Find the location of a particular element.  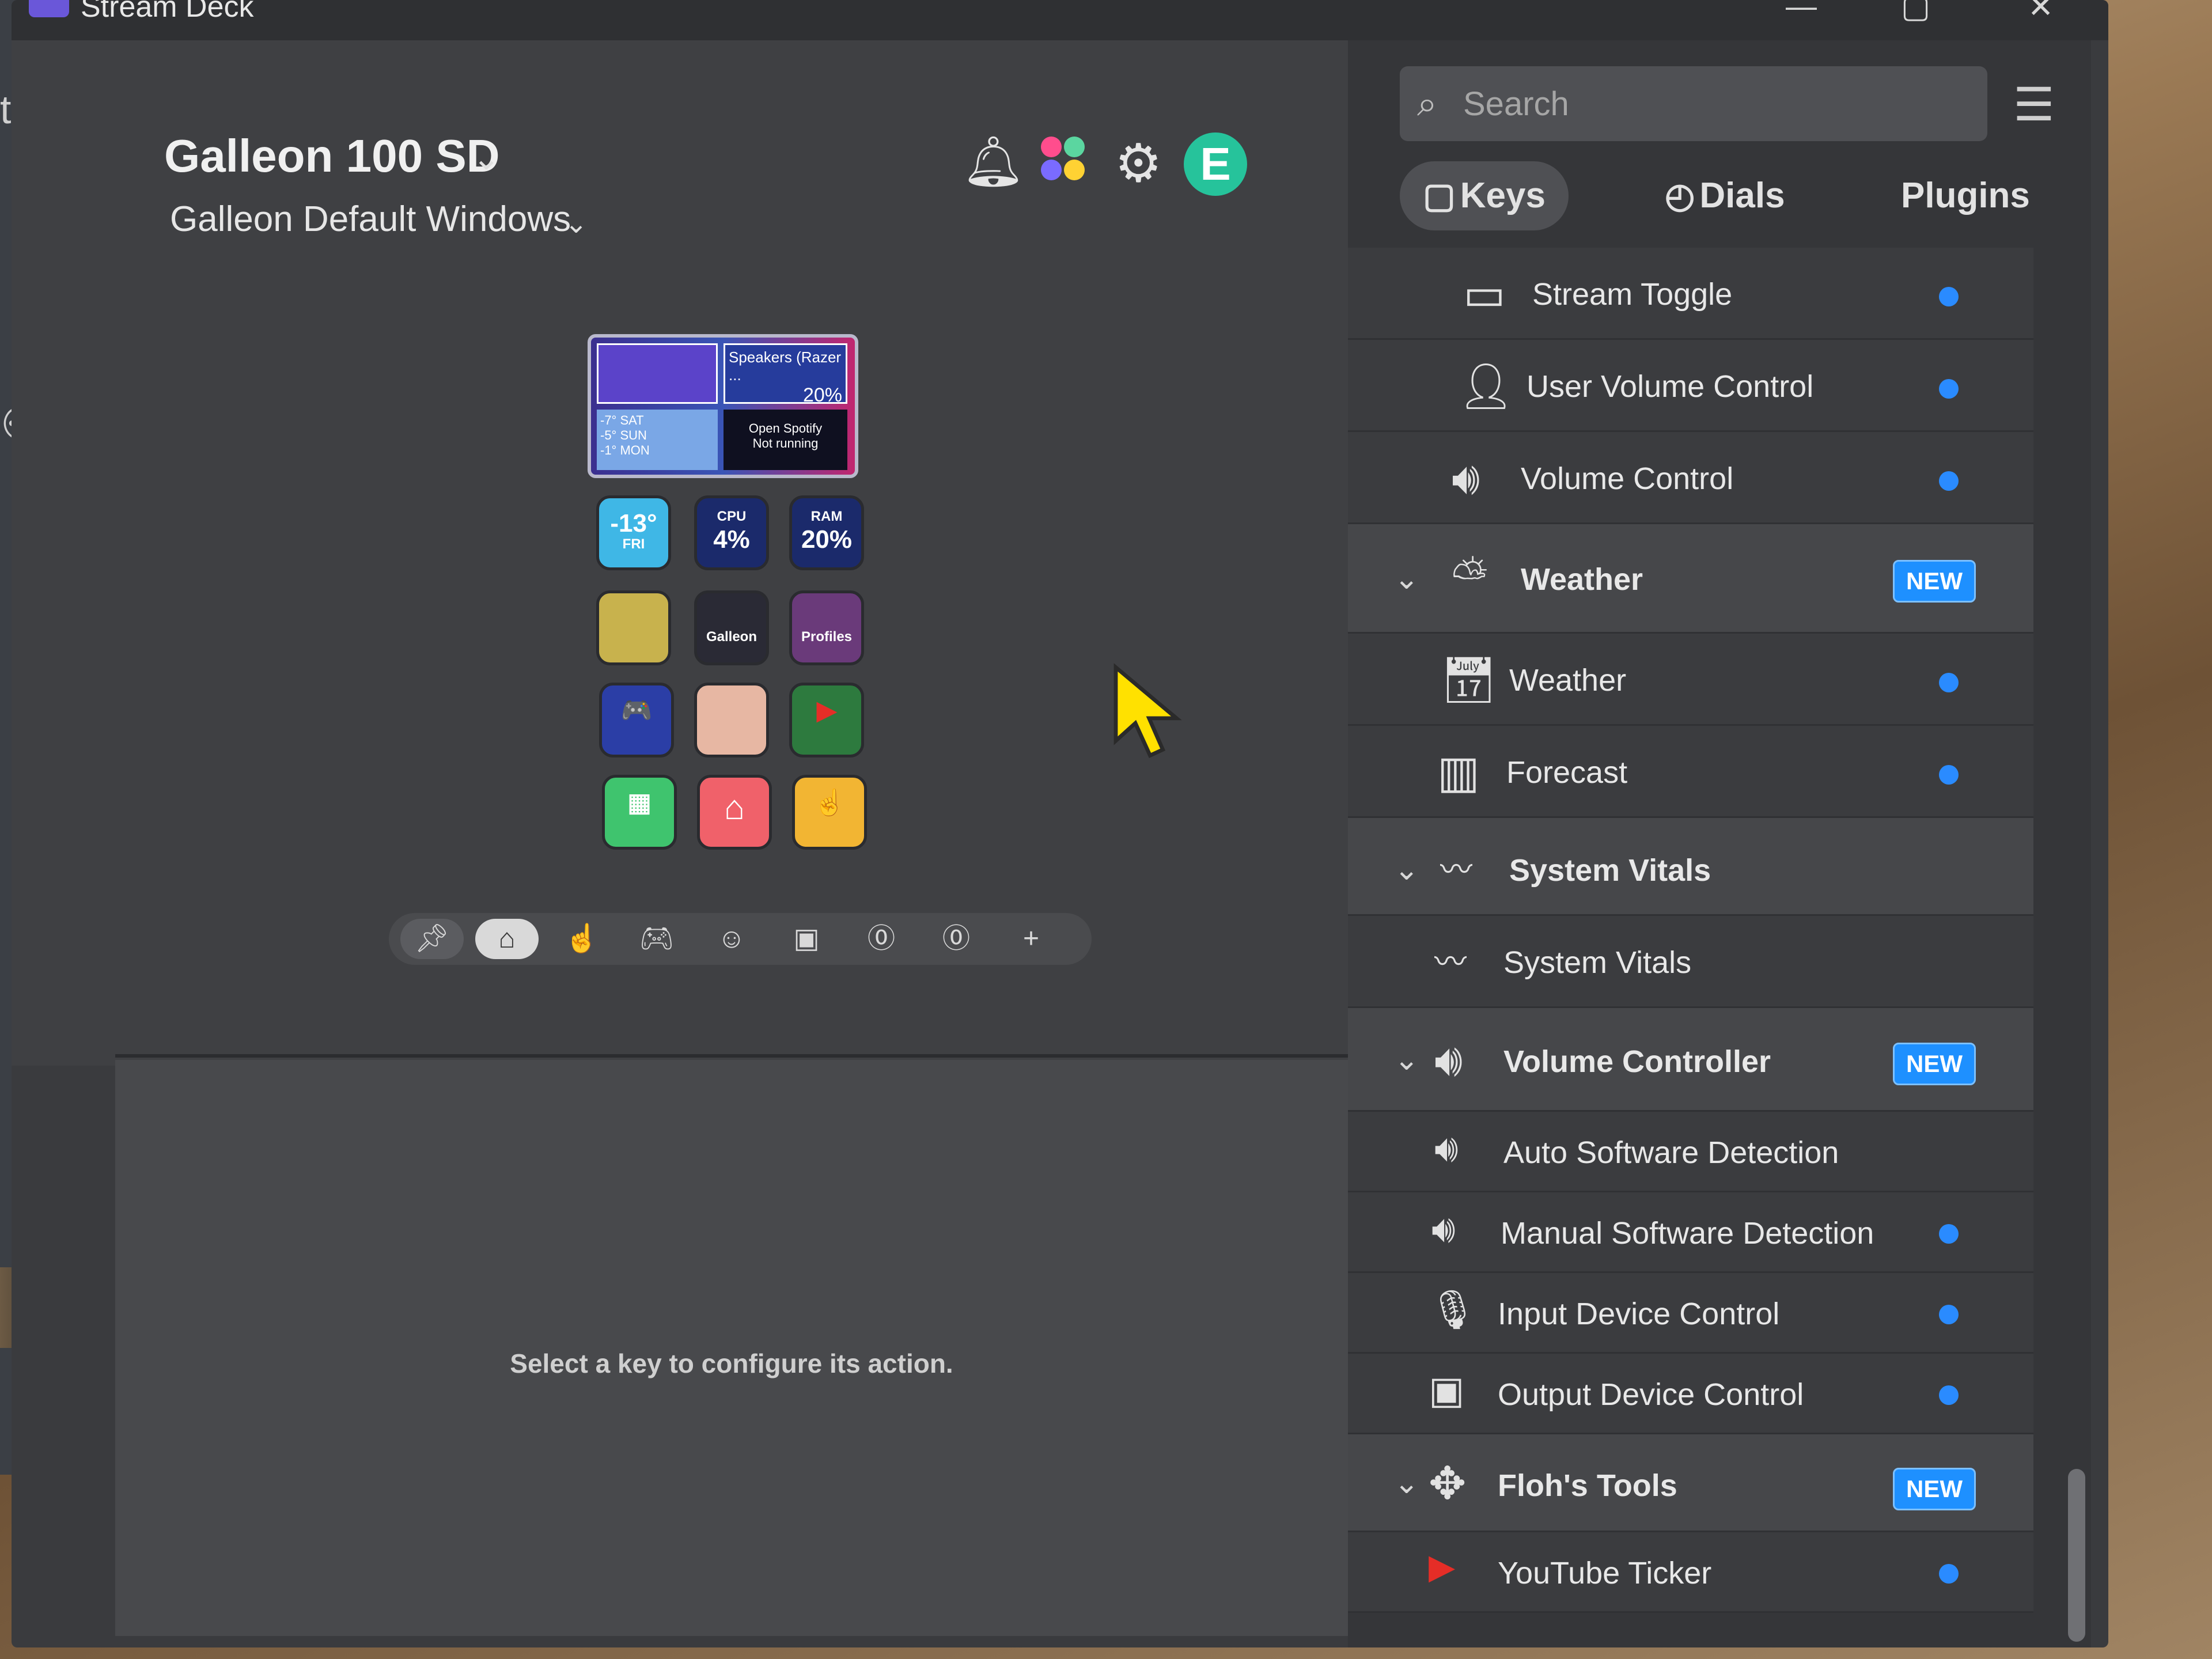

action-label: Stream Toggle is located at coordinates (1632, 294).